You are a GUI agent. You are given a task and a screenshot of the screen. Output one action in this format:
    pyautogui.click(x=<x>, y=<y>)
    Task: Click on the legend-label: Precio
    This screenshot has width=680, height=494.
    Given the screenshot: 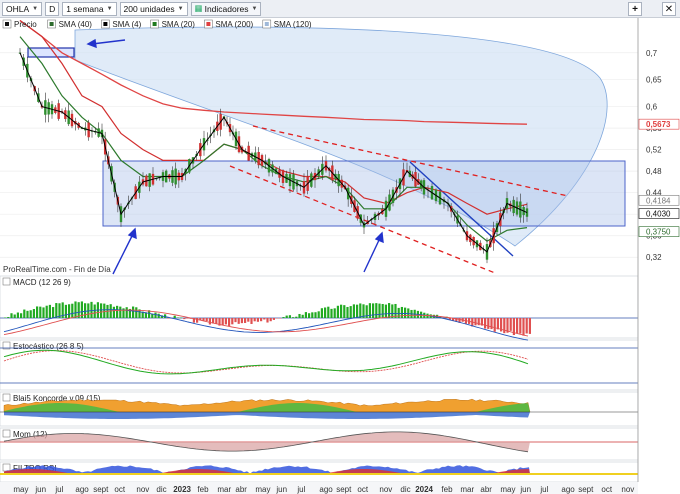 What is the action you would take?
    pyautogui.click(x=25, y=24)
    